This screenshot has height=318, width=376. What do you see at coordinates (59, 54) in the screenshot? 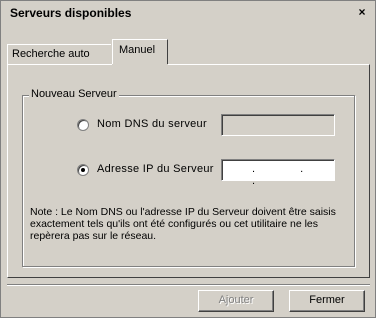
I see `tab-recherche-auto: Recherche auto` at bounding box center [59, 54].